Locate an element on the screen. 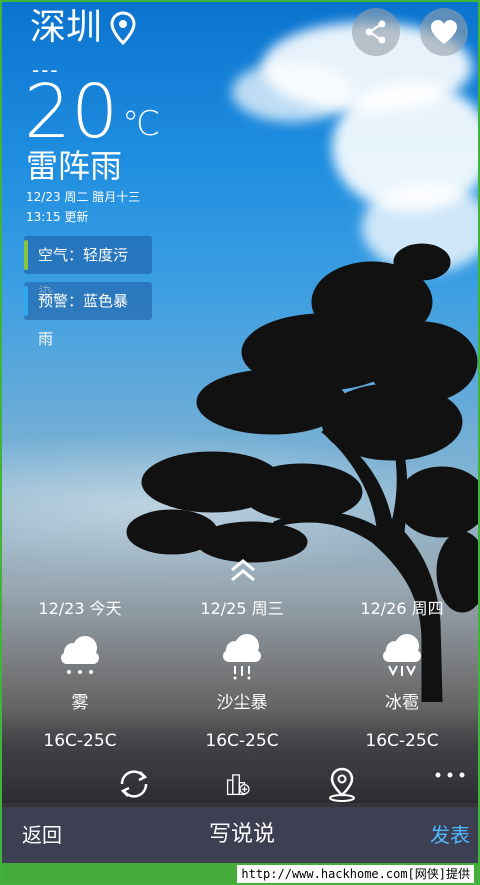  city-header: 深圳 is located at coordinates (83, 28).